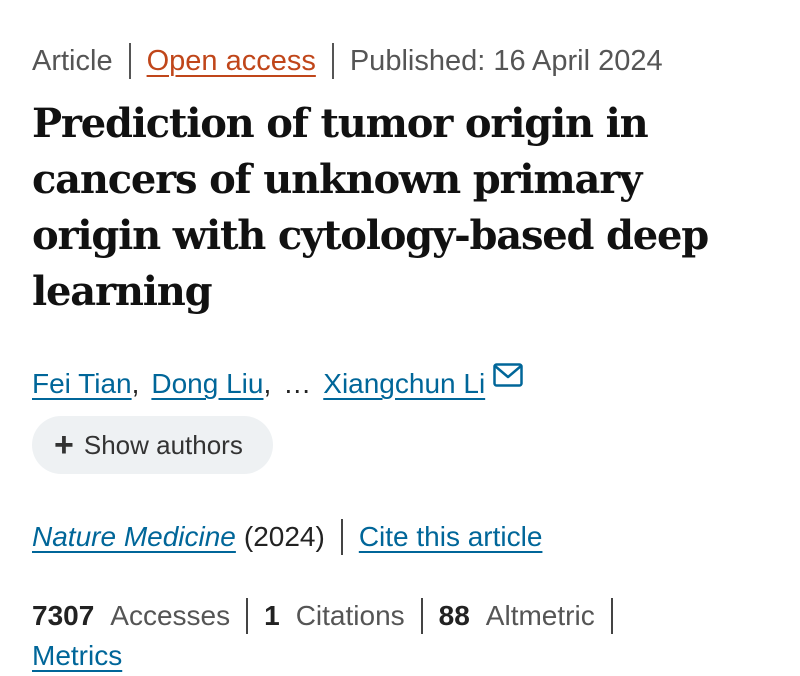 This screenshot has height=676, width=800. Describe the element at coordinates (63, 615) in the screenshot. I see `accesses-count: 7307` at that location.